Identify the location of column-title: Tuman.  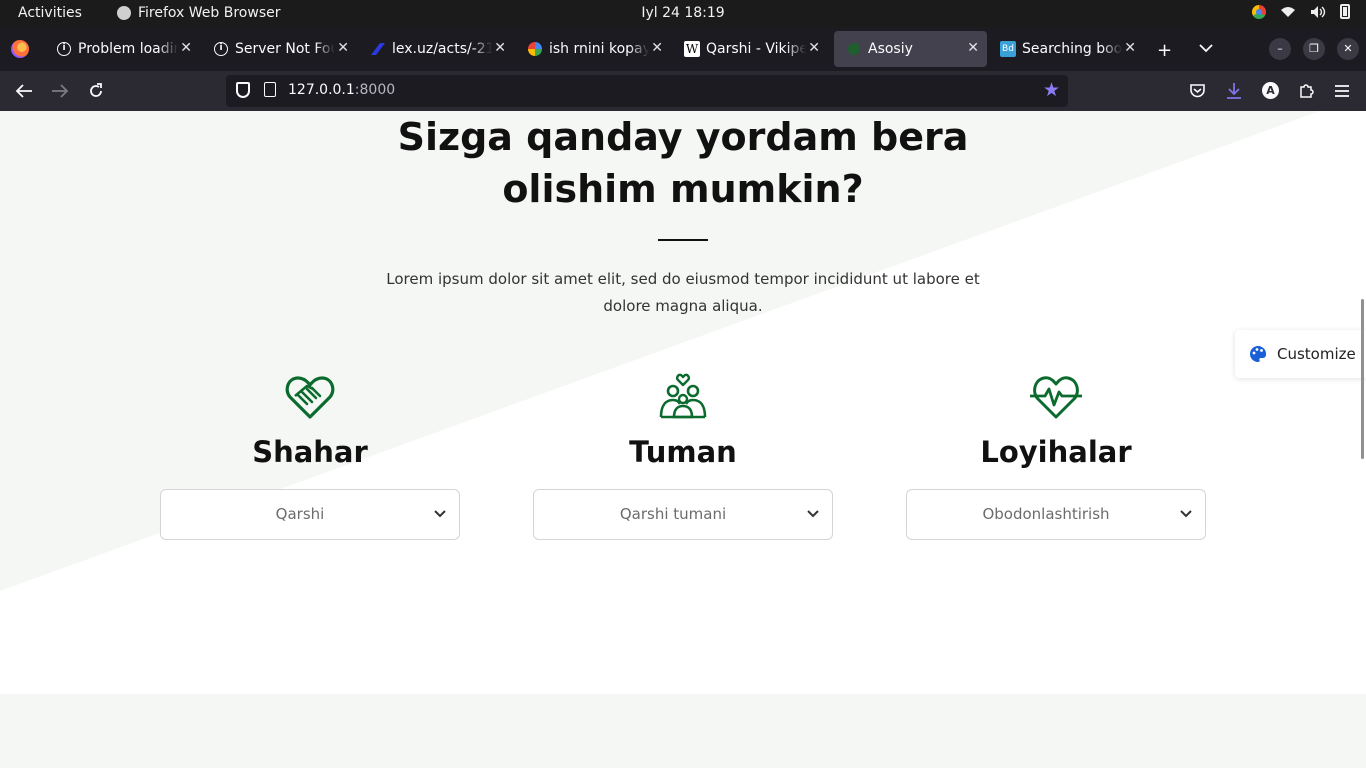
(683, 452).